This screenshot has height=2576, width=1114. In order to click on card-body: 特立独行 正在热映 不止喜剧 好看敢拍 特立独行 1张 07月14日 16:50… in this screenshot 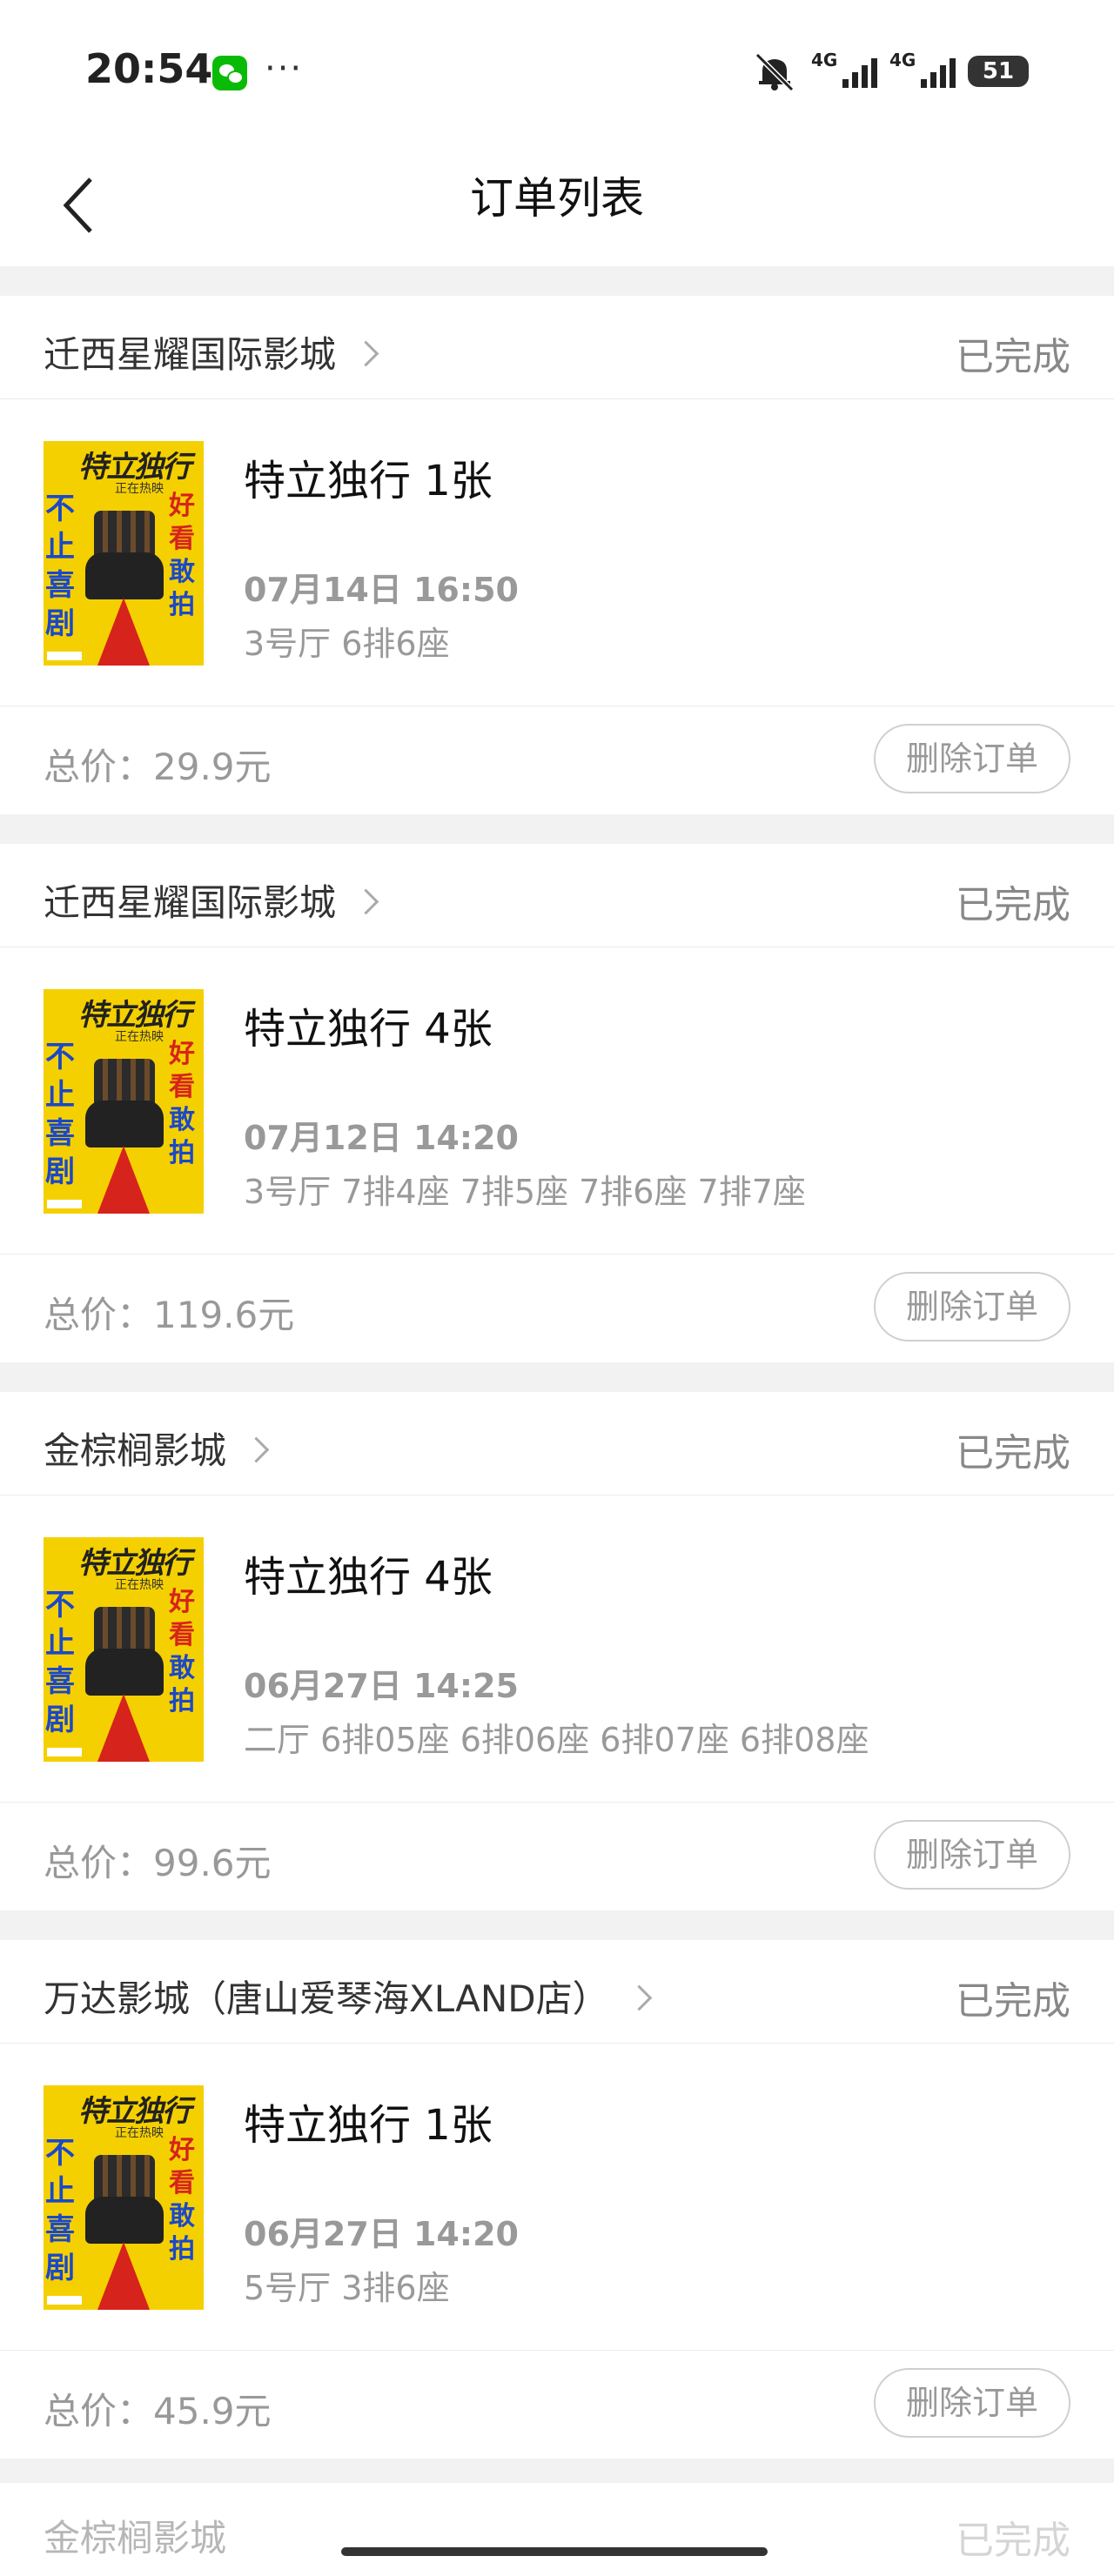, I will do `click(557, 552)`.